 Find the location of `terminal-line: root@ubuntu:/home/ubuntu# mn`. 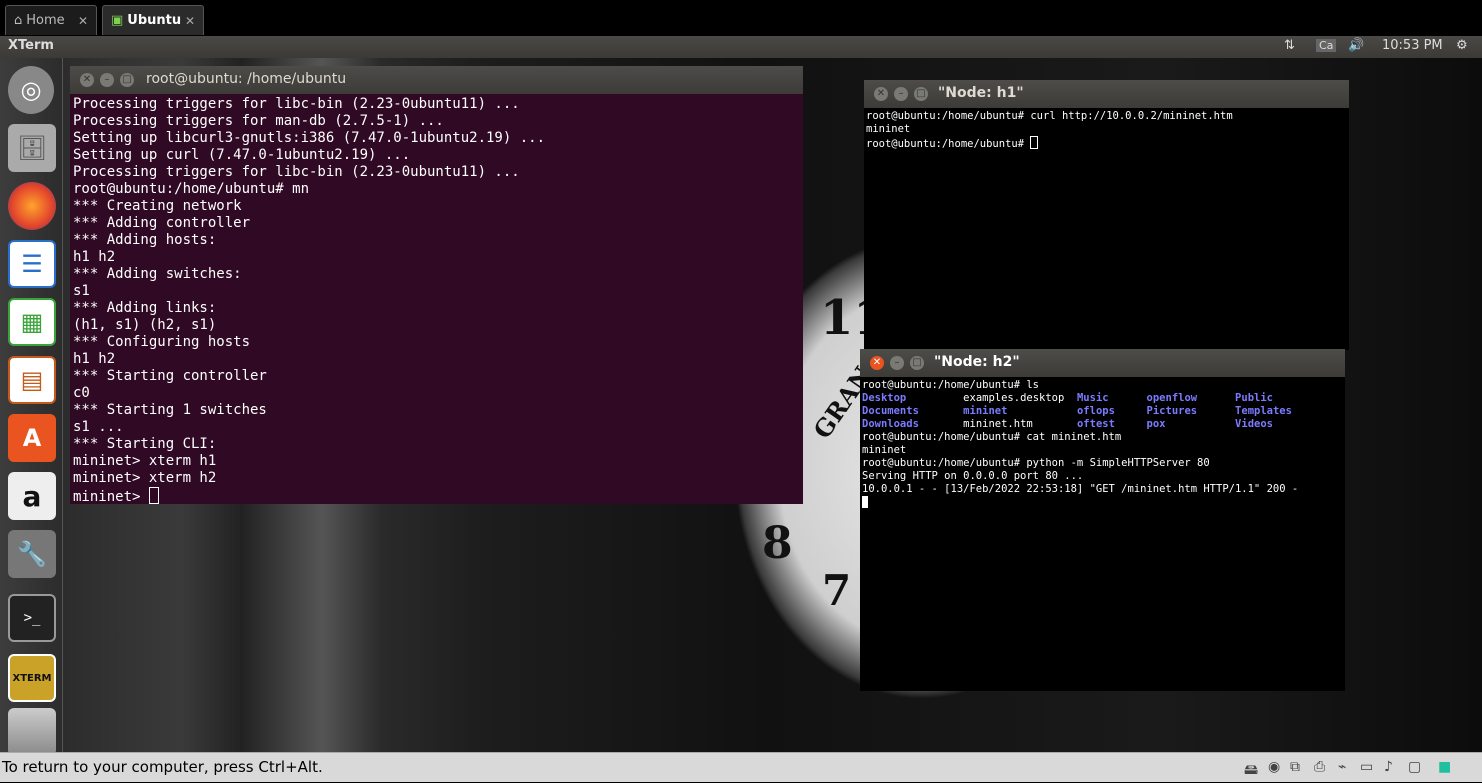

terminal-line: root@ubuntu:/home/ubuntu# mn is located at coordinates (191, 189).